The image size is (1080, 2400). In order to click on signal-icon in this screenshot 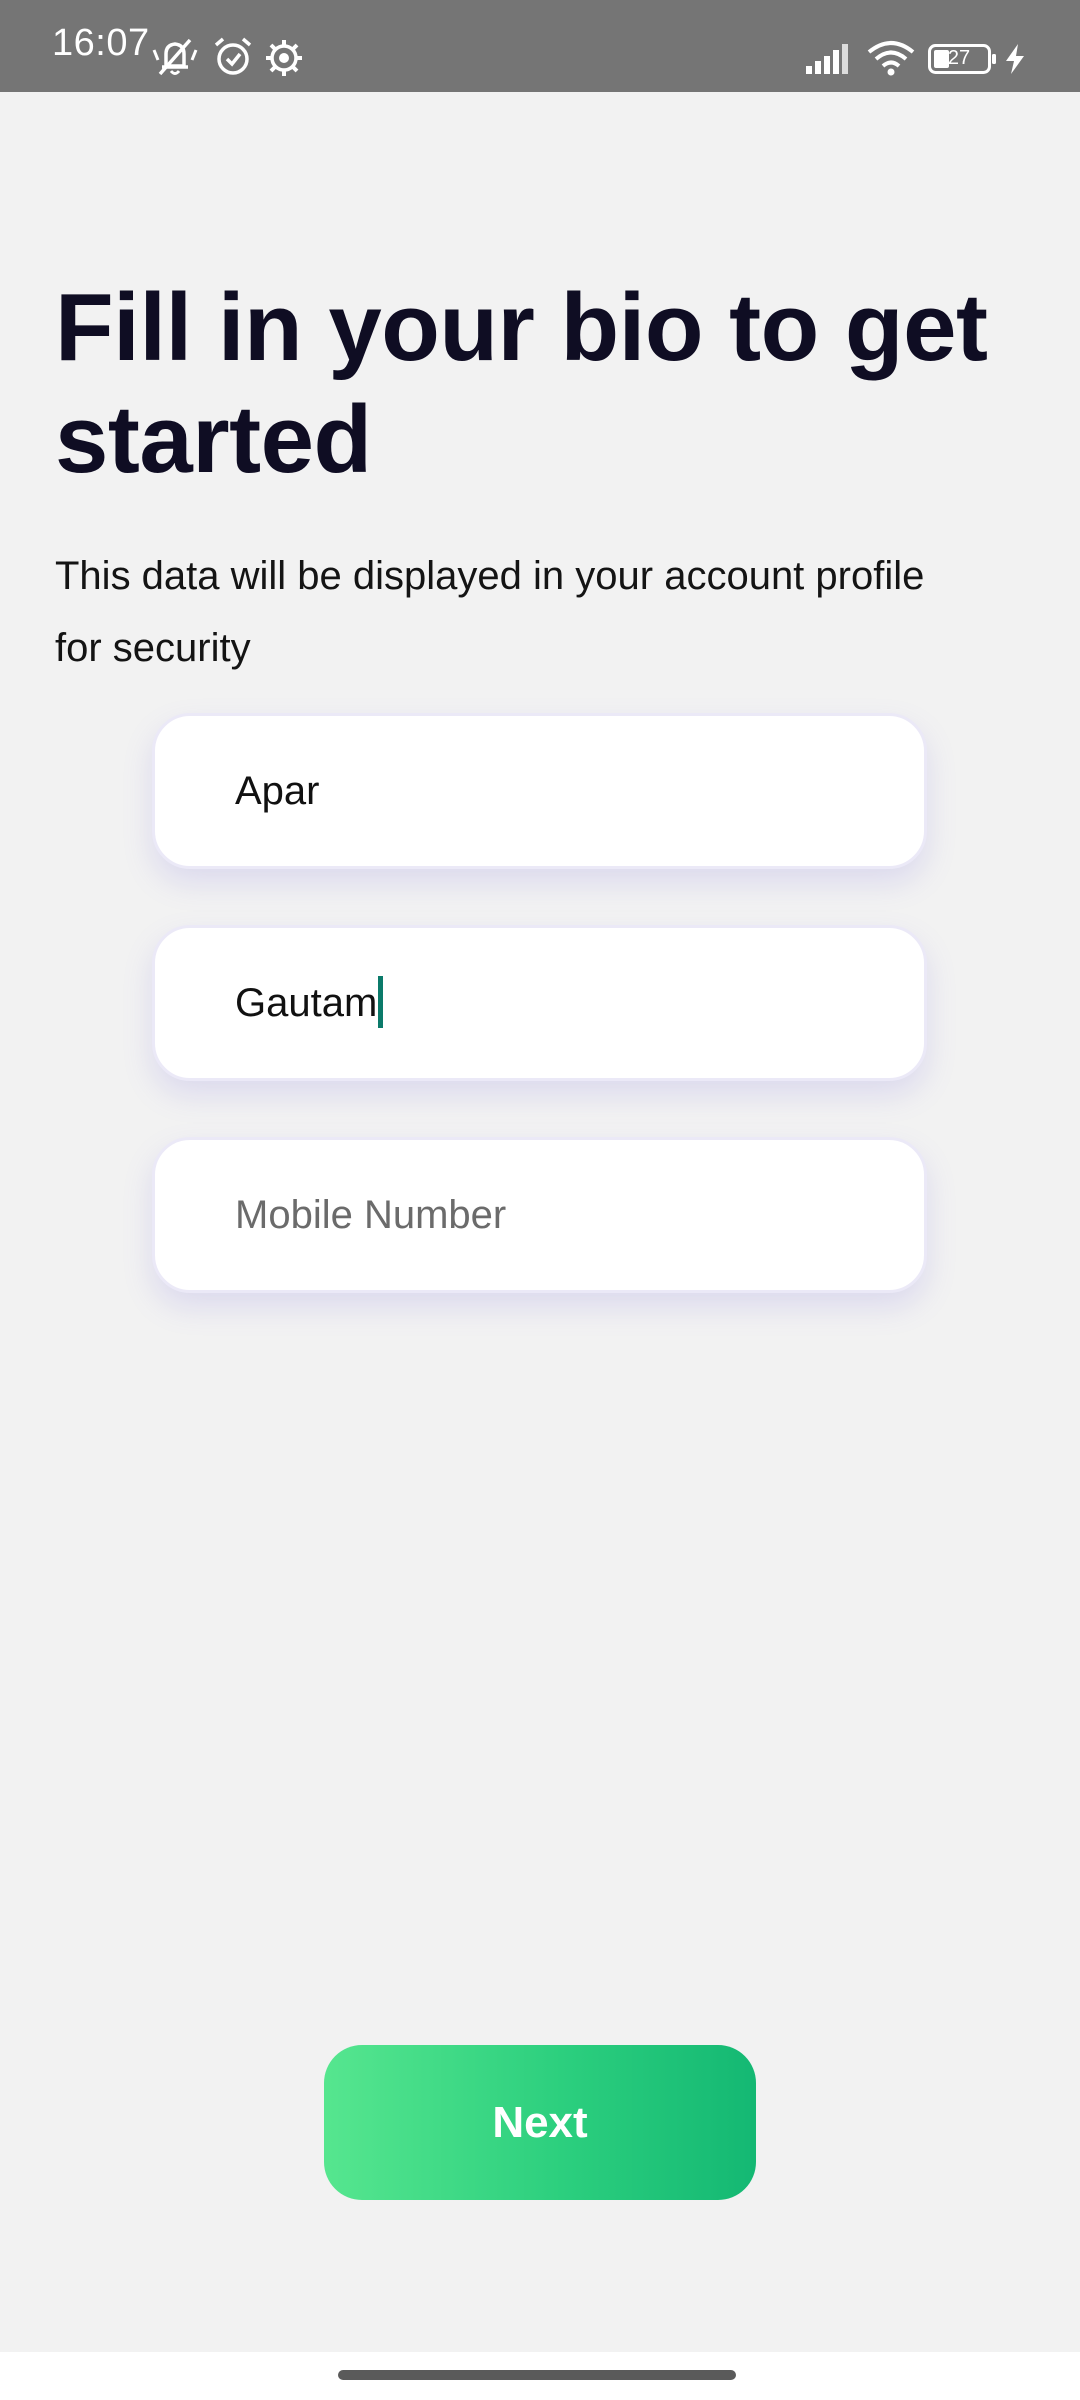, I will do `click(827, 59)`.